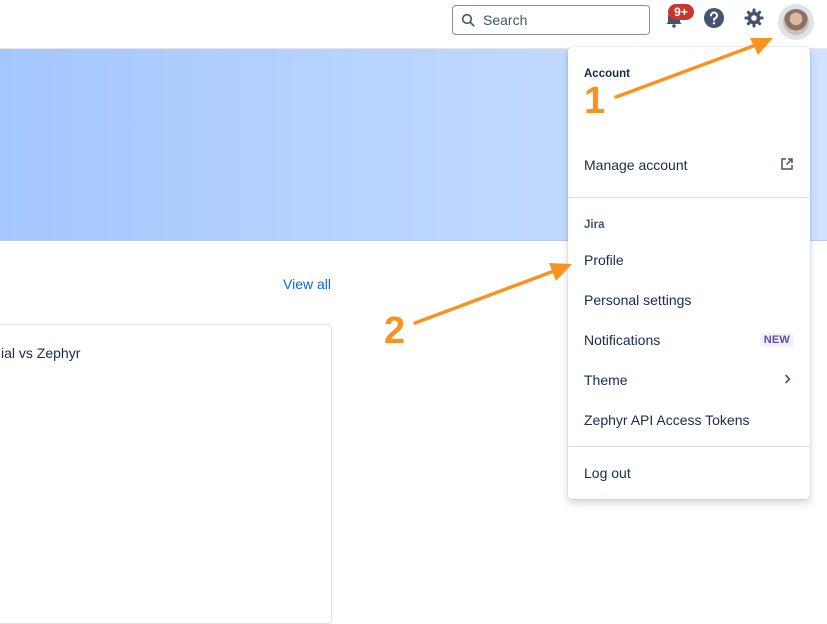  I want to click on settings-button, so click(754, 20).